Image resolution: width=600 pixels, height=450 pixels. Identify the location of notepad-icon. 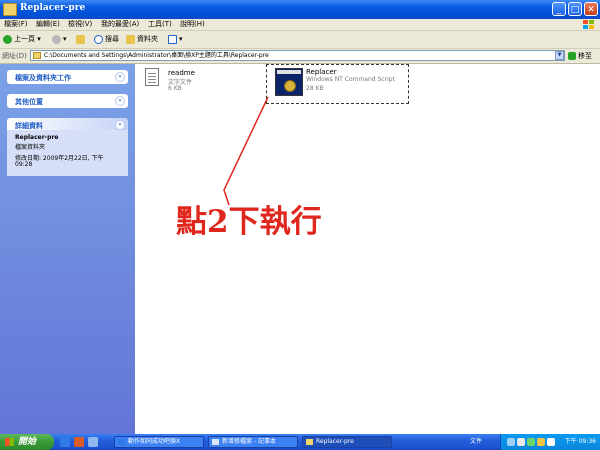
(215, 442).